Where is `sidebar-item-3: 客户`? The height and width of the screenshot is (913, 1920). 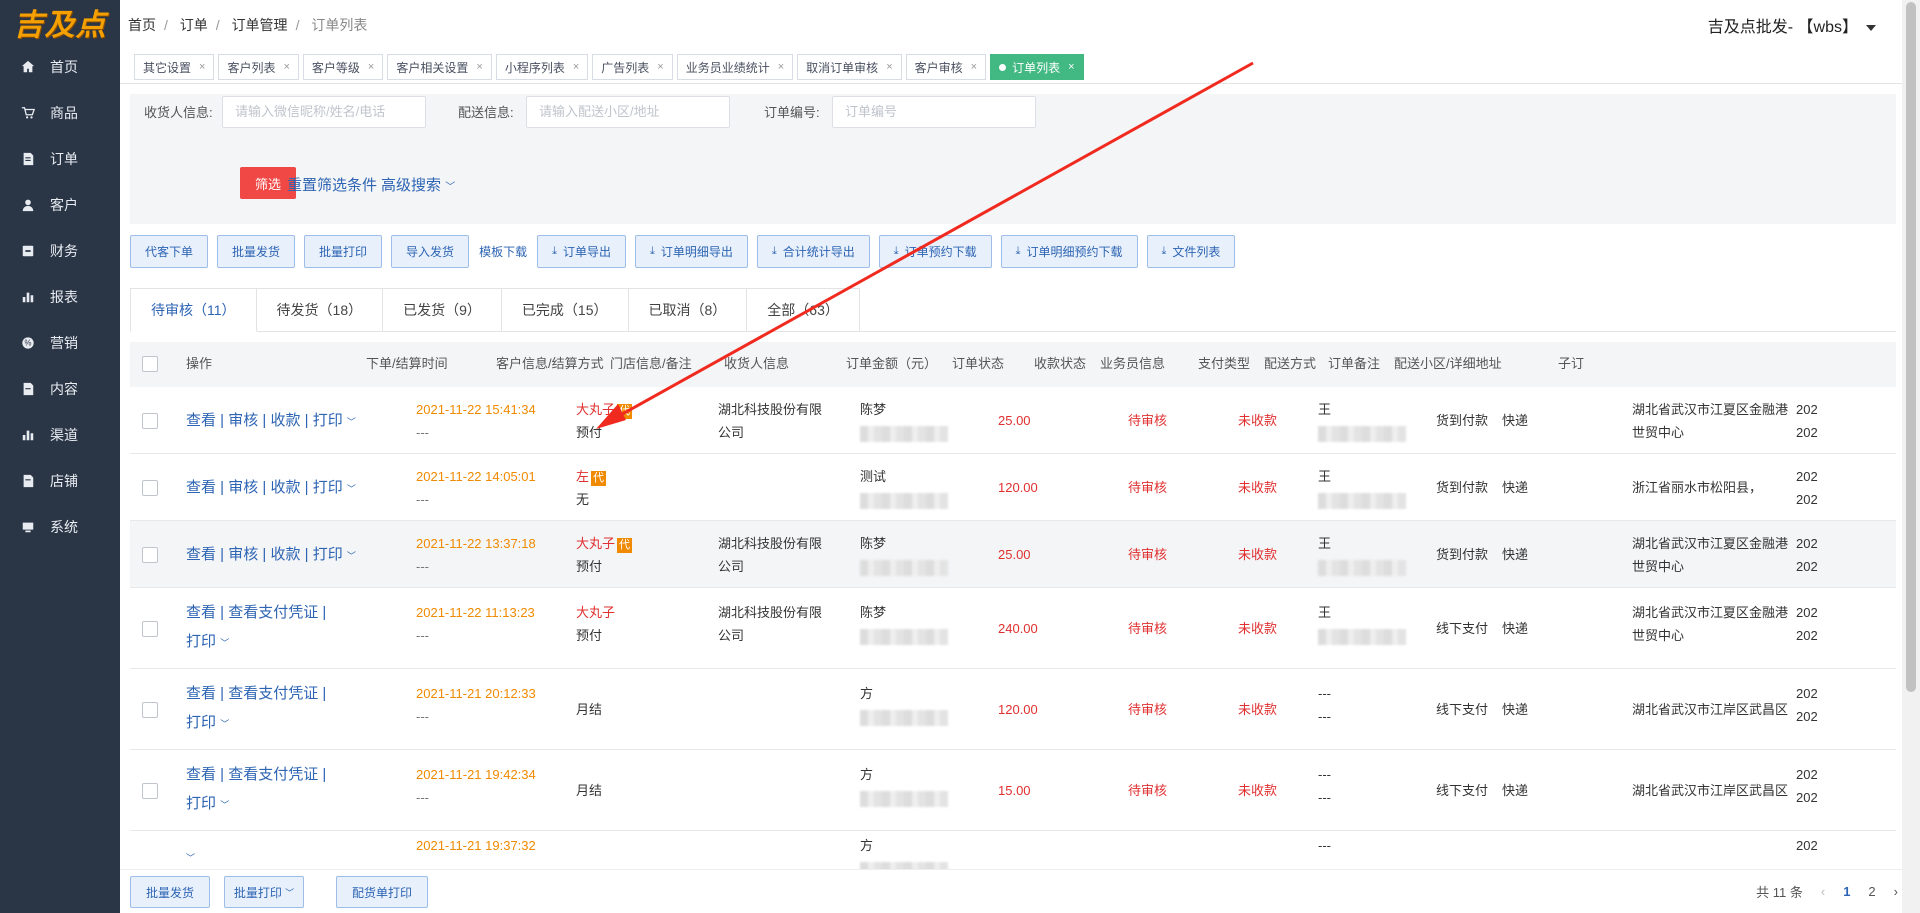
sidebar-item-3: 客户 is located at coordinates (60, 205).